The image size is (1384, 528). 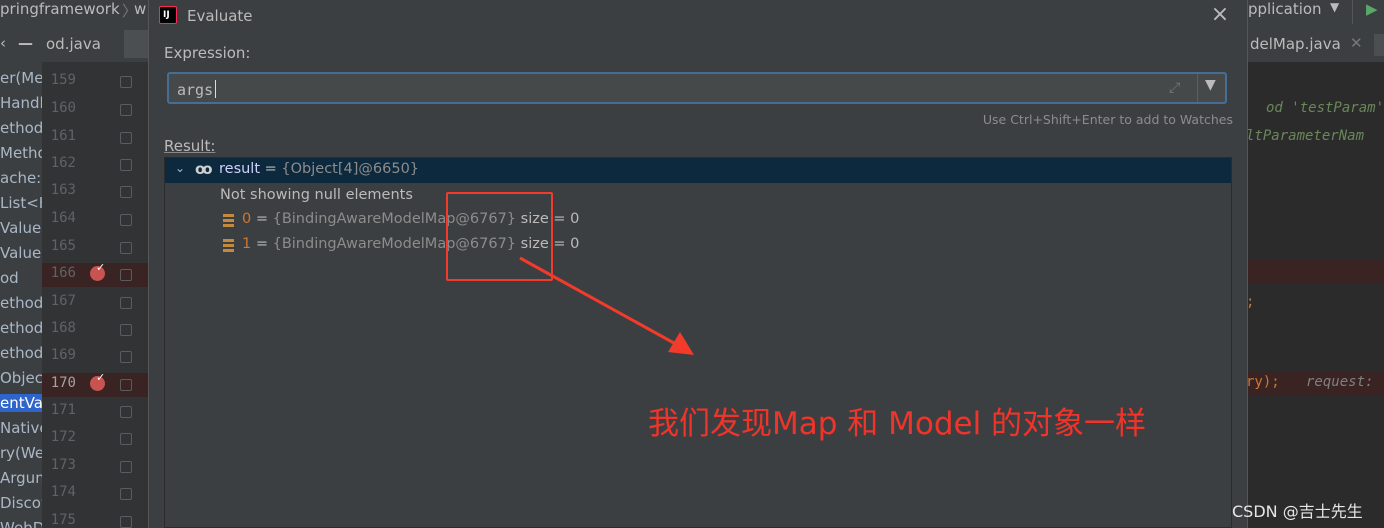 What do you see at coordinates (63, 190) in the screenshot?
I see `line-number: 163` at bounding box center [63, 190].